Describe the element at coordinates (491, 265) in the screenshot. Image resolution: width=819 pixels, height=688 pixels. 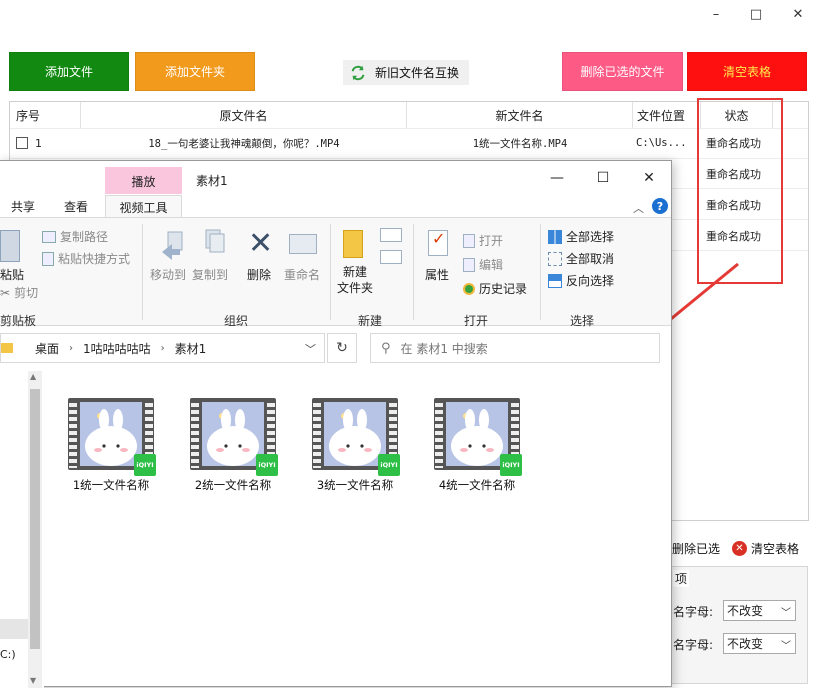
I see `edit-label: 编辑` at that location.